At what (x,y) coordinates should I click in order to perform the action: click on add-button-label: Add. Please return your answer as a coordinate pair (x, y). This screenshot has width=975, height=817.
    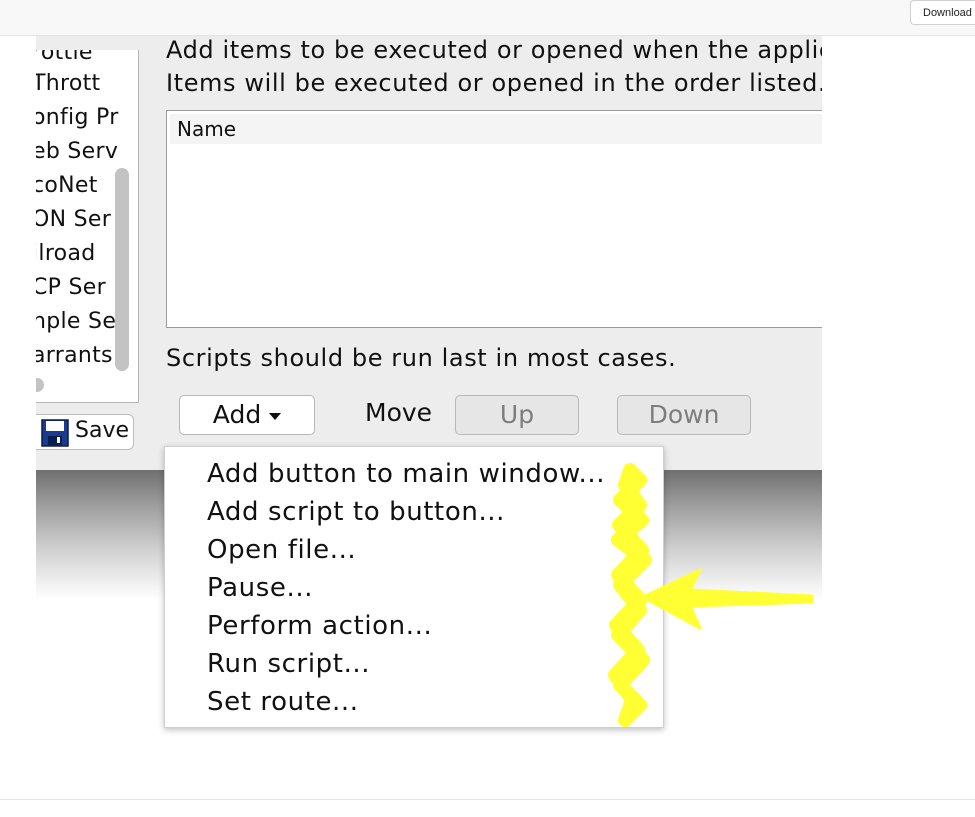
    Looking at the image, I should click on (237, 414).